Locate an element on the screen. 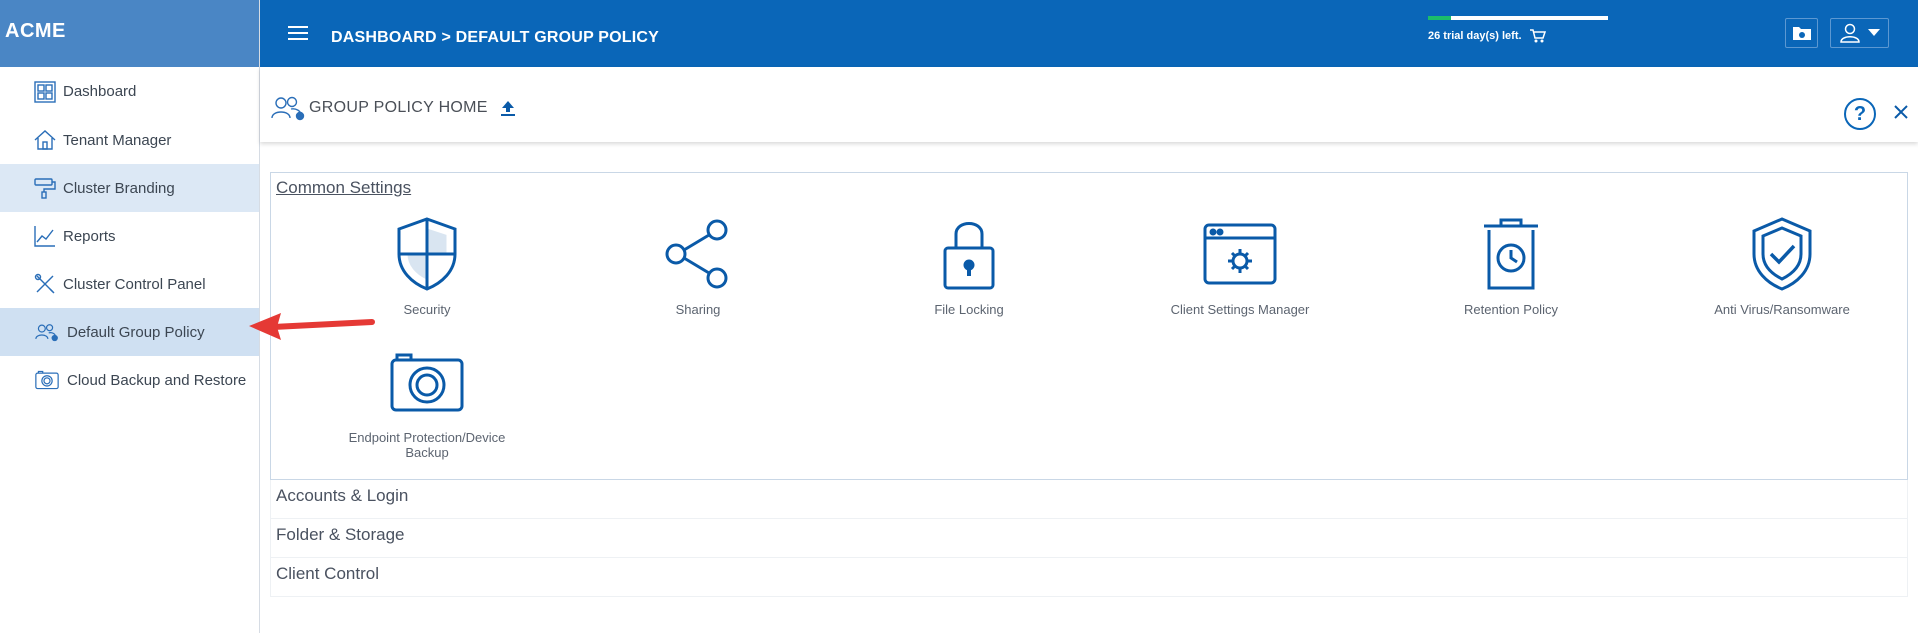 The image size is (1918, 633). trash-clock-icon is located at coordinates (1511, 254).